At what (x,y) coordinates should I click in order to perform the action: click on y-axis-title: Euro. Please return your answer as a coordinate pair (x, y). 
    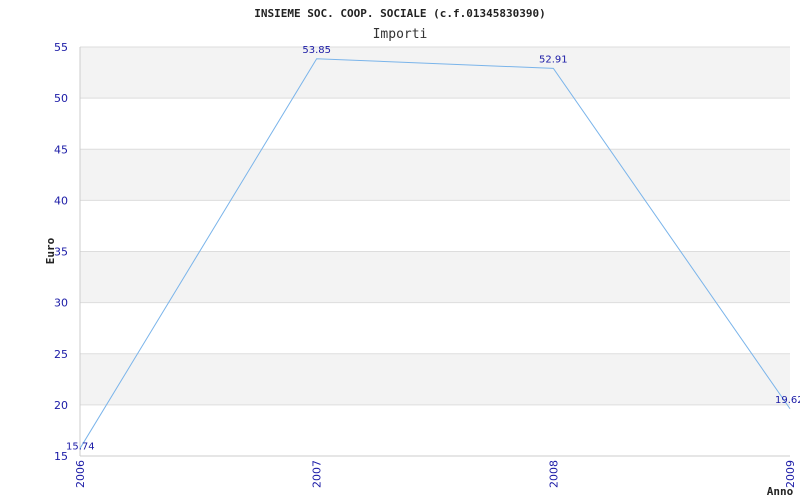
    Looking at the image, I should click on (50, 250).